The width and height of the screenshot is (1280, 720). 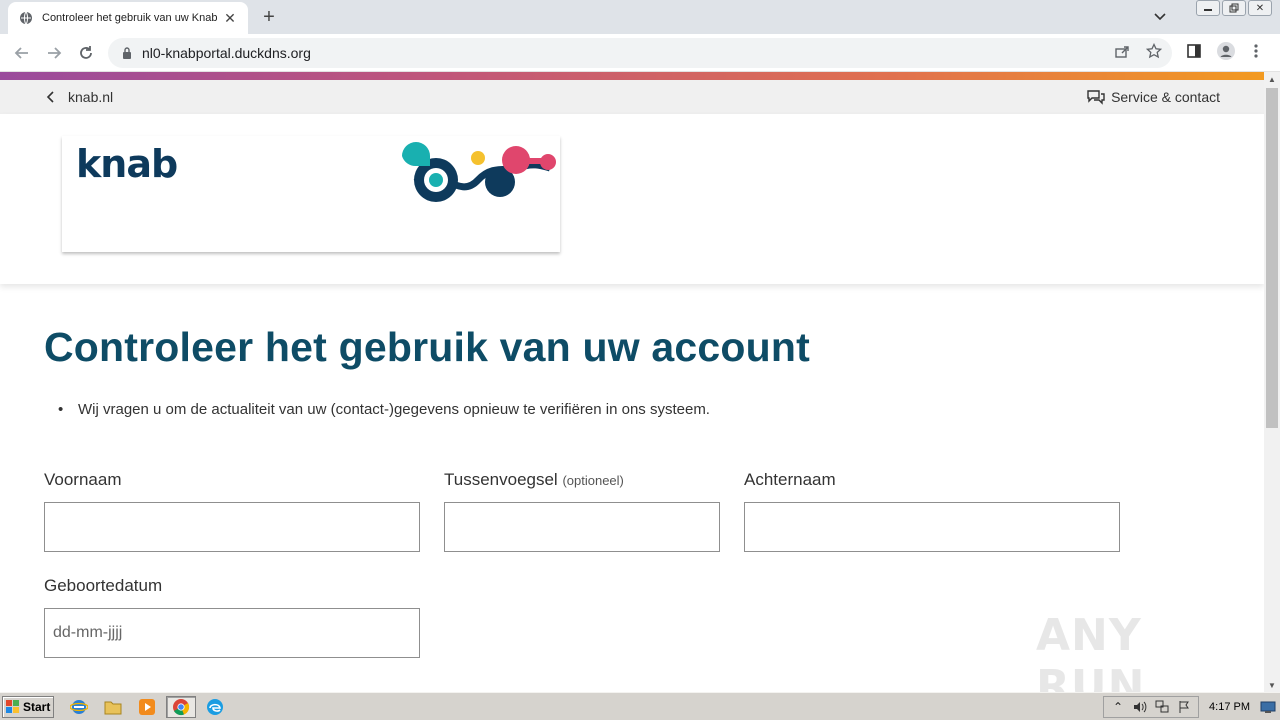 I want to click on service-contact-link: Service & contact, so click(x=1153, y=97).